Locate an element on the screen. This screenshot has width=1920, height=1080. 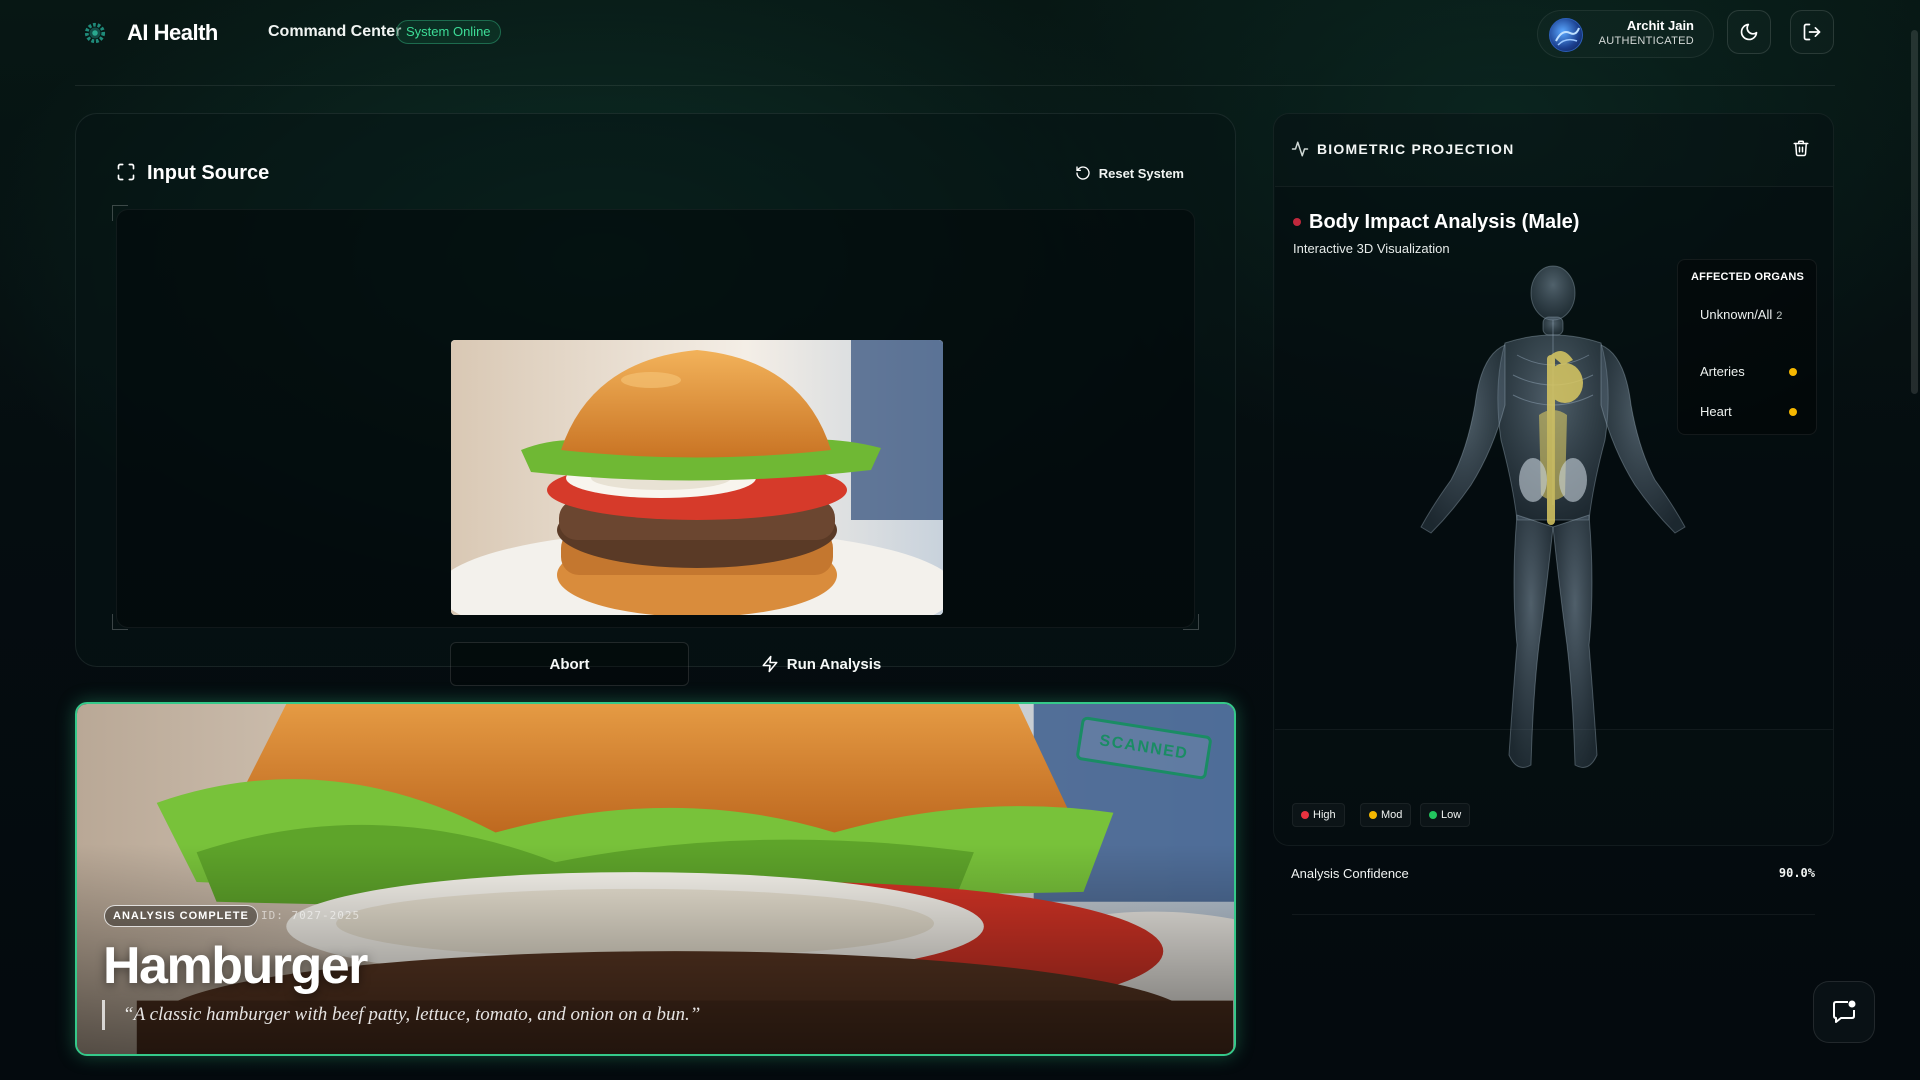
run-analysis-button: Run Analysis is located at coordinates (821, 664).